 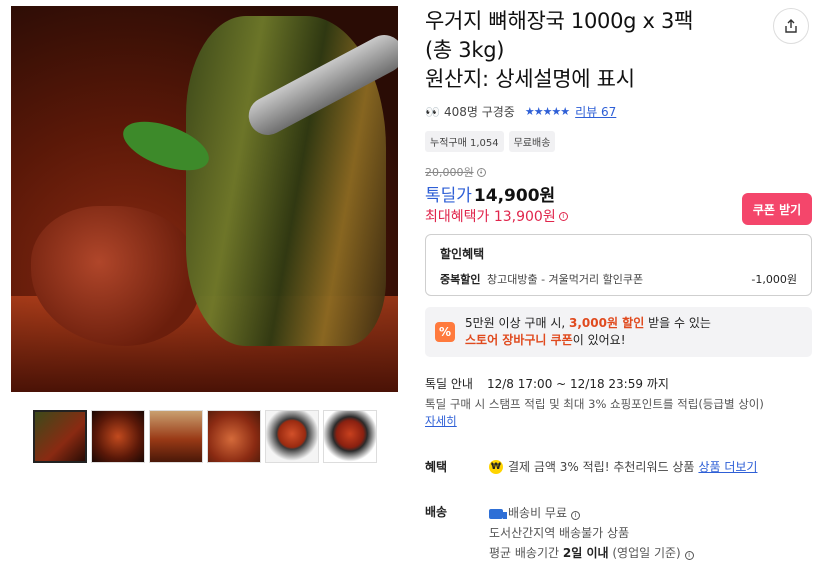 I want to click on benefit-more-link: 상품 더보기, so click(x=727, y=466).